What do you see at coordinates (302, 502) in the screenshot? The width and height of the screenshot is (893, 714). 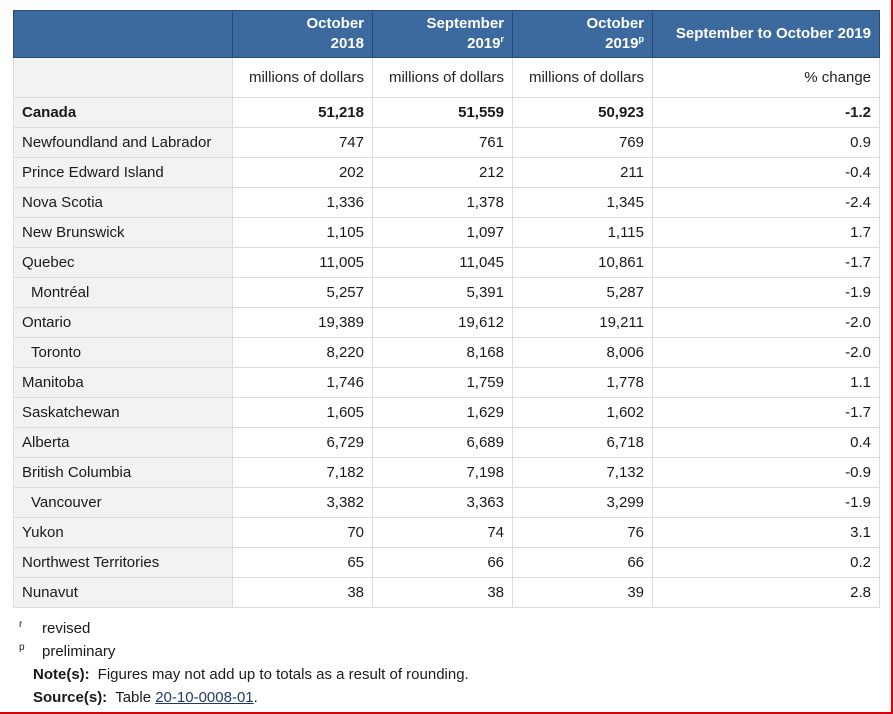 I see `row-october-2018-cell: 3,382` at bounding box center [302, 502].